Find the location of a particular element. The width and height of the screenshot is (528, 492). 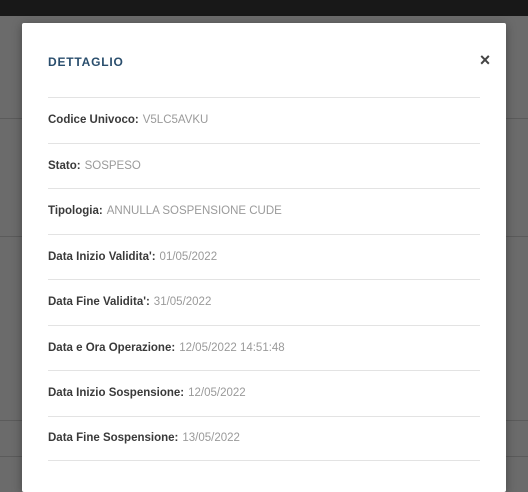

detail-label: Tipologia: is located at coordinates (75, 211).